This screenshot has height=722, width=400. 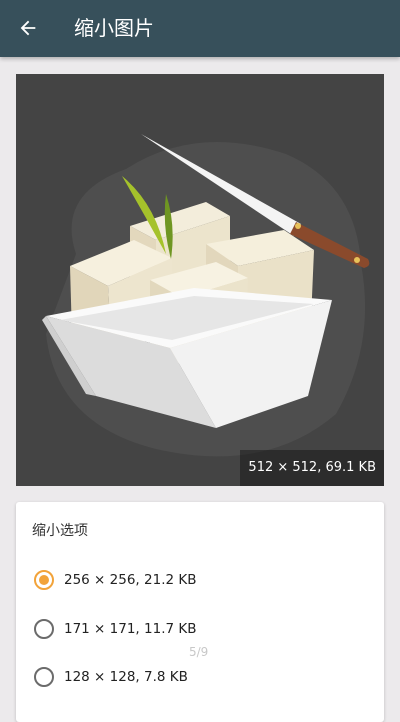 I want to click on option-256: 256 × 256, 21.2 KB, so click(x=199, y=580).